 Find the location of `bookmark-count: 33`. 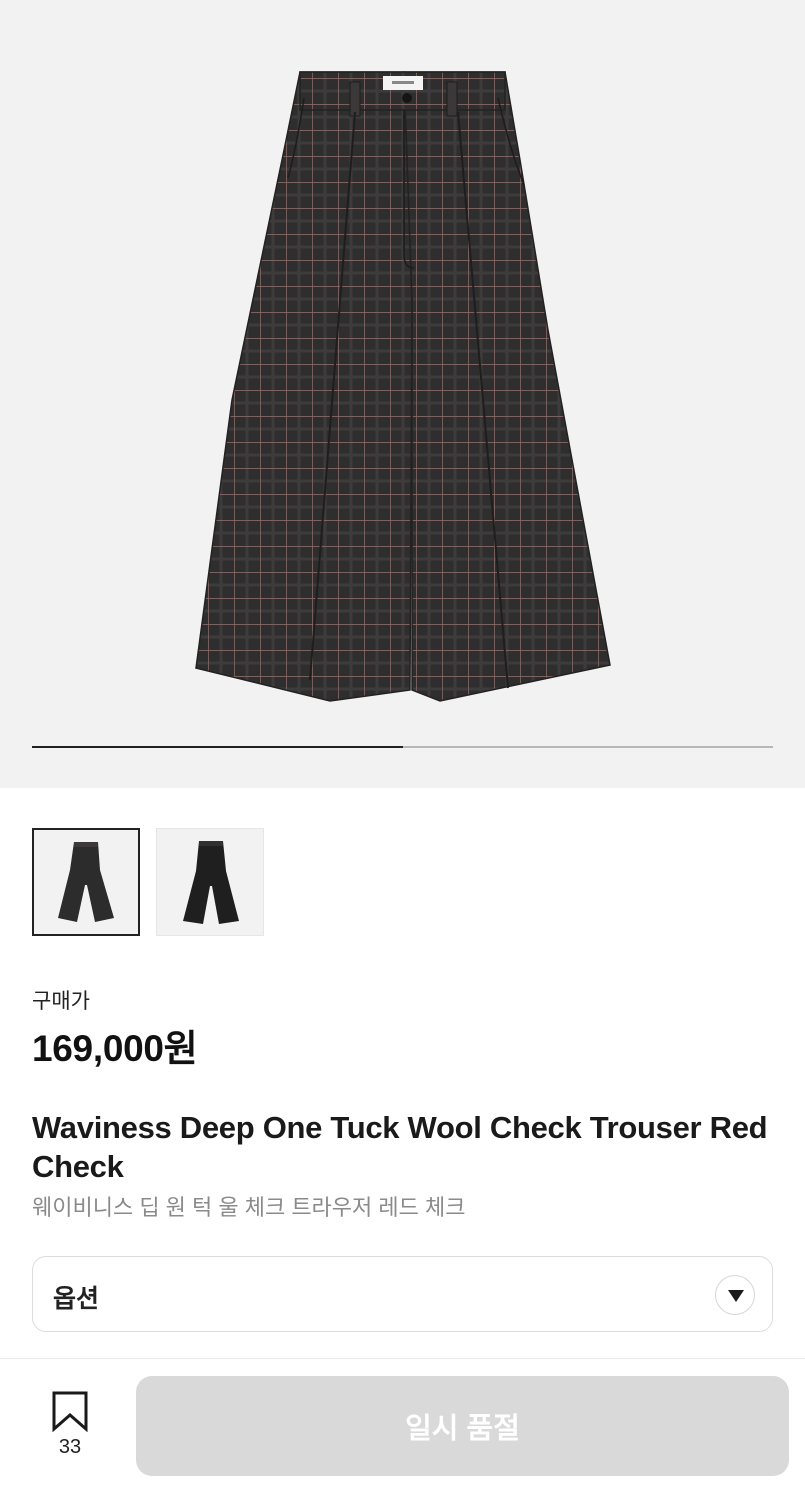

bookmark-count: 33 is located at coordinates (70, 1447).